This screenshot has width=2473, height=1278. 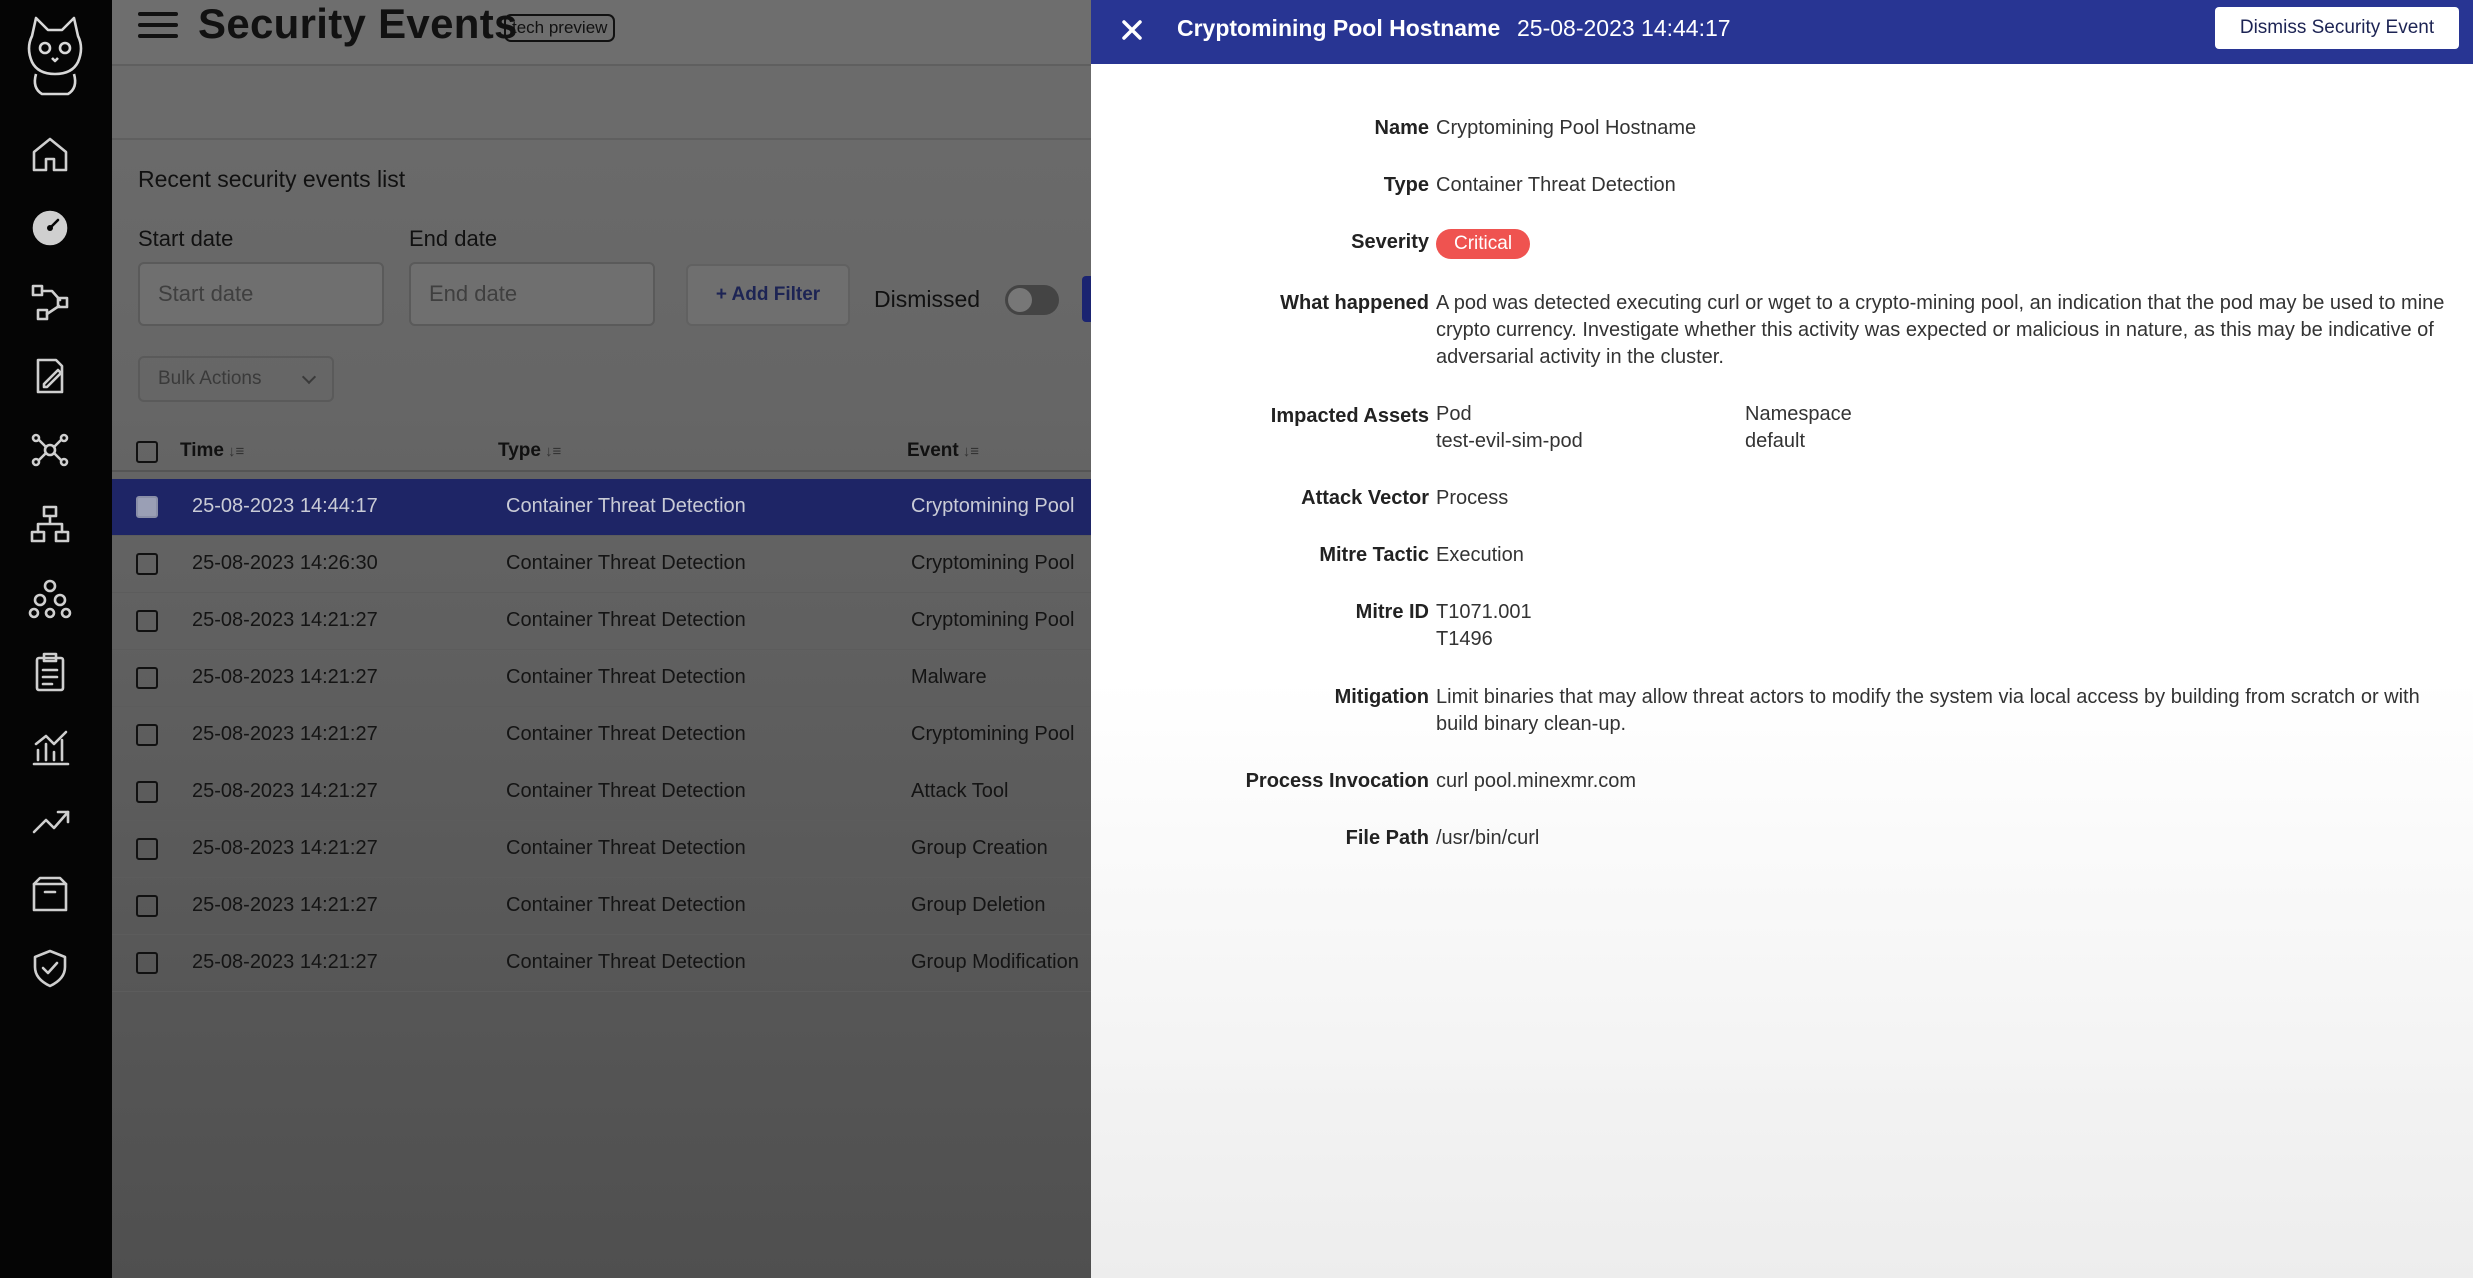 I want to click on file-path-value: /usr/bin/curl, so click(x=1488, y=838).